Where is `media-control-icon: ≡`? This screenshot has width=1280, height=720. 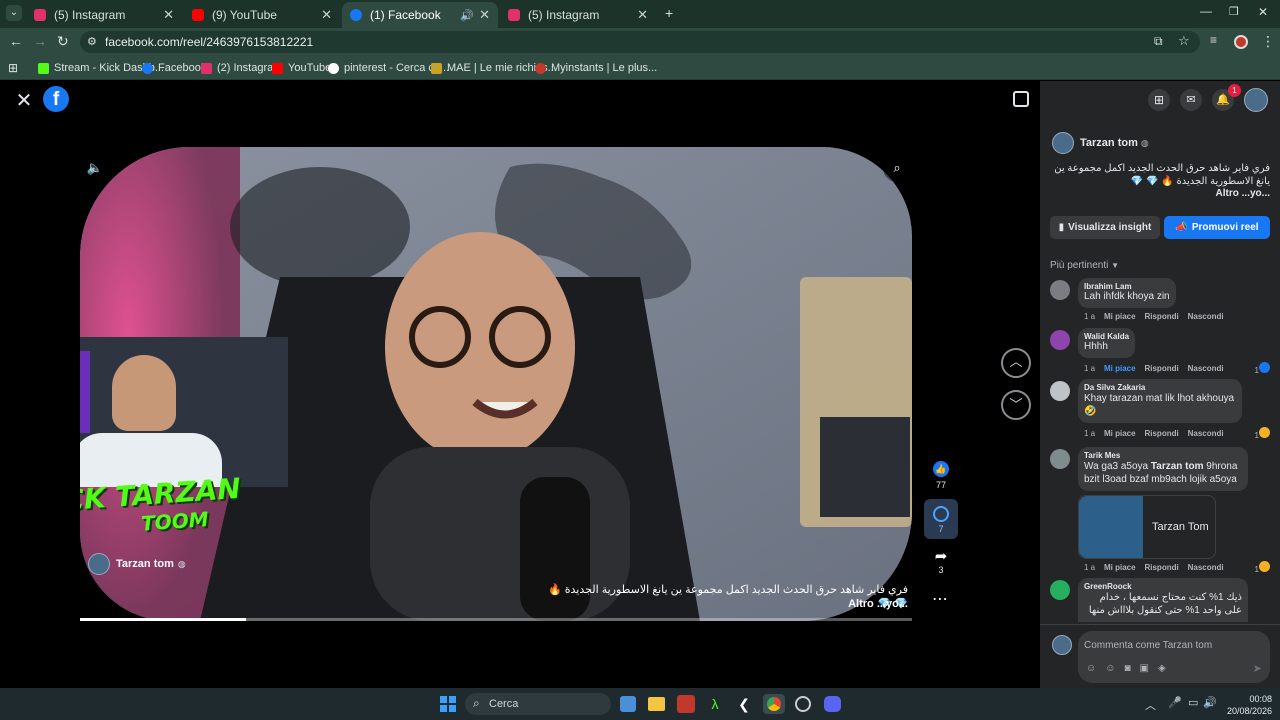 media-control-icon: ≡ is located at coordinates (1213, 40).